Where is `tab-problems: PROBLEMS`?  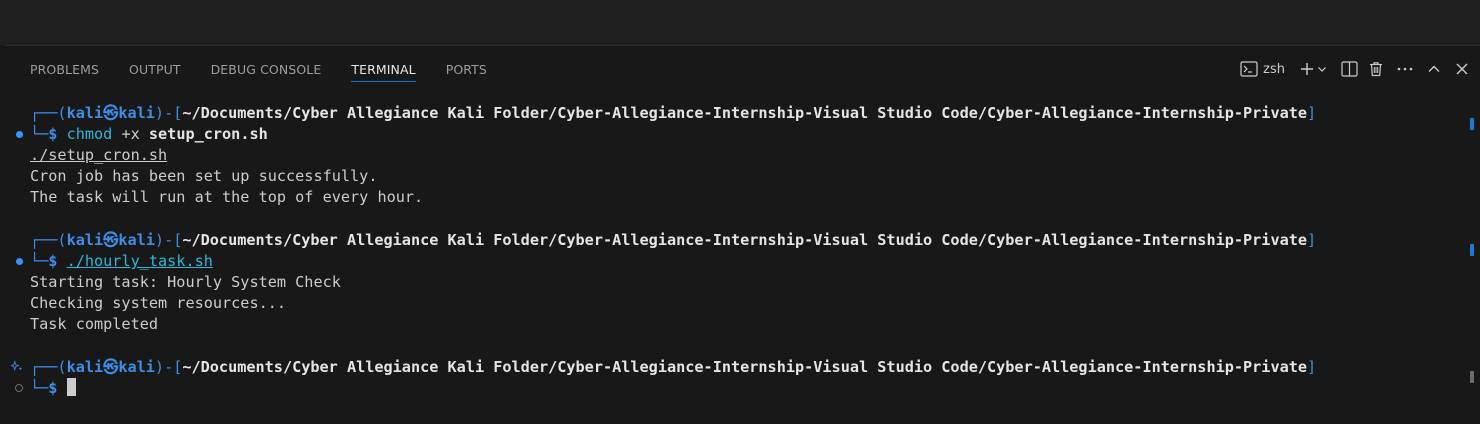
tab-problems: PROBLEMS is located at coordinates (64, 69).